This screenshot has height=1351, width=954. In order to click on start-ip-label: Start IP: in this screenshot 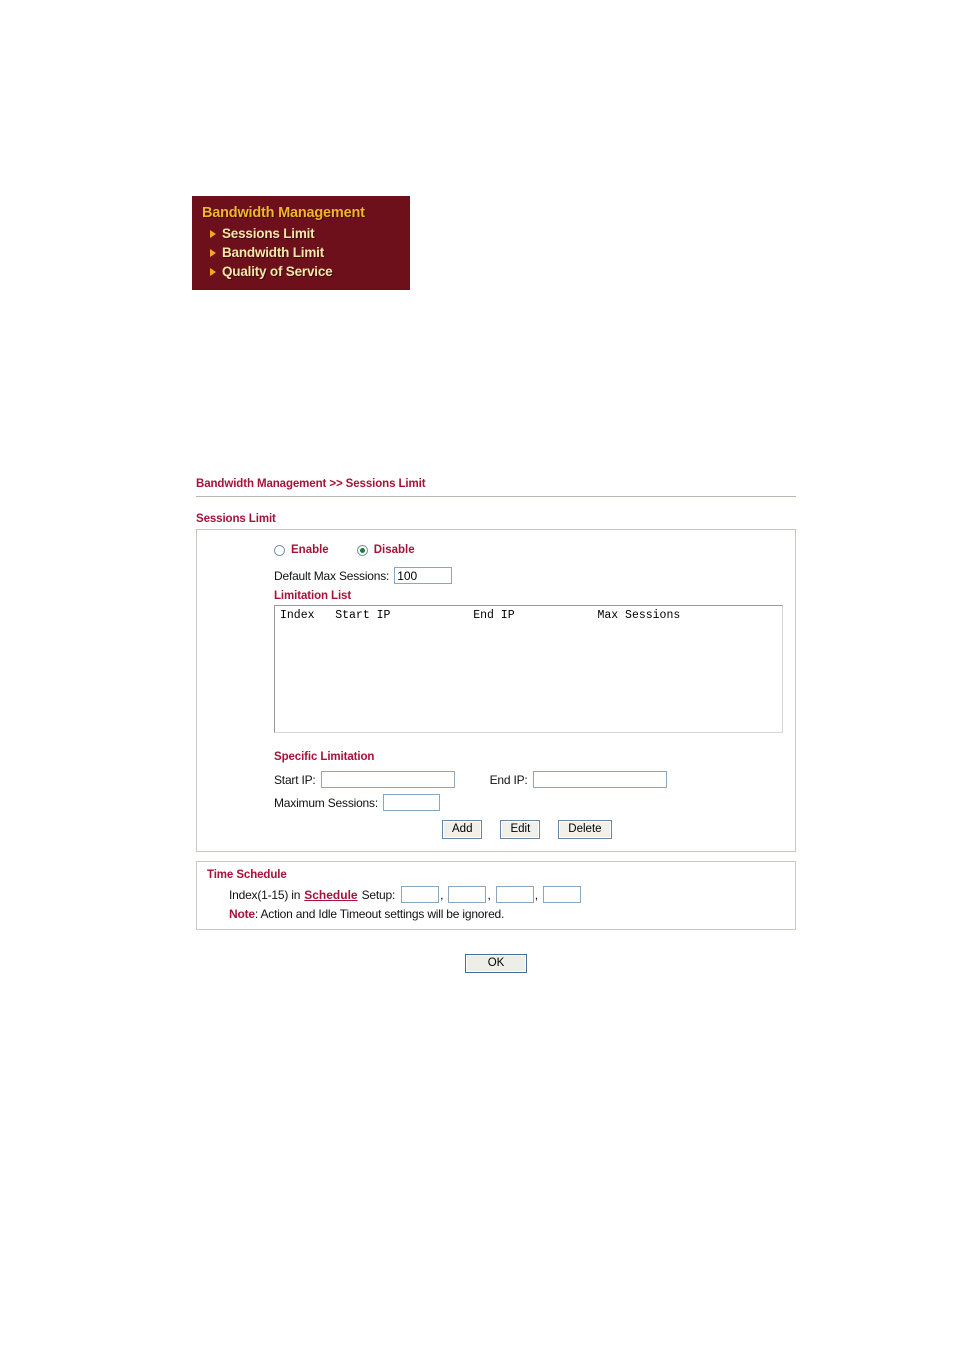, I will do `click(295, 779)`.